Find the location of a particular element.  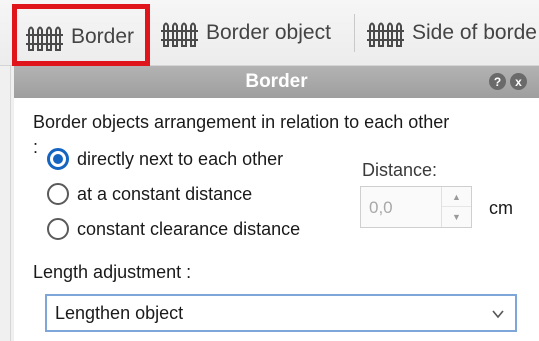

spin-down-icon: ▼ is located at coordinates (456, 217).